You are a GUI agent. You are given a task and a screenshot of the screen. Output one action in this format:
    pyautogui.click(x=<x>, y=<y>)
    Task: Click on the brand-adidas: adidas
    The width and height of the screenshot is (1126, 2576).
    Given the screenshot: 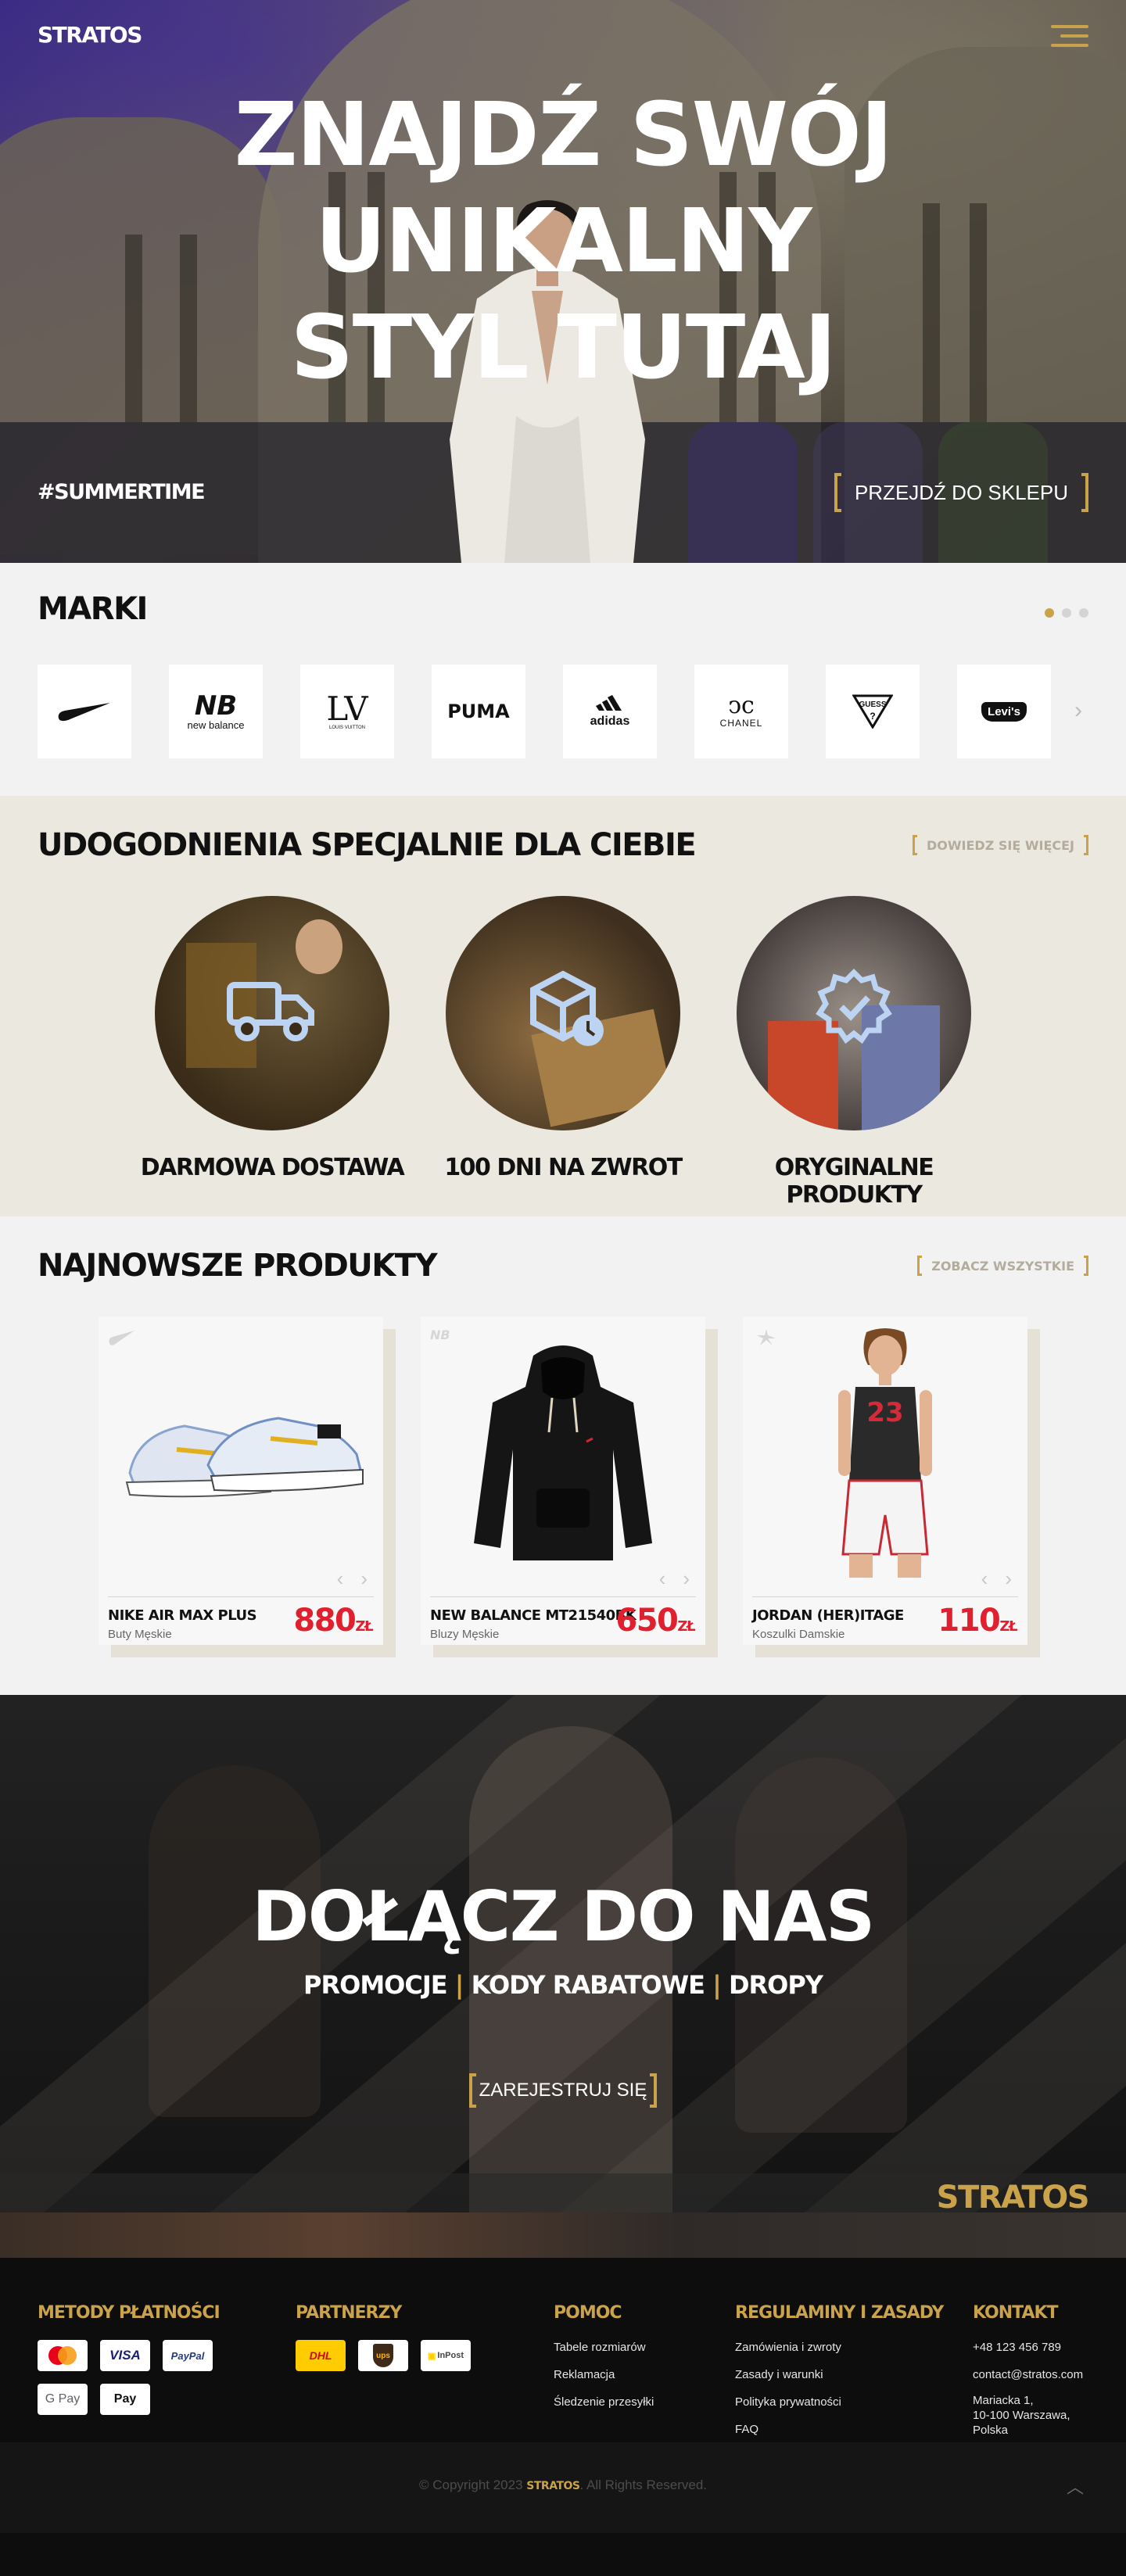 What is the action you would take?
    pyautogui.click(x=610, y=711)
    